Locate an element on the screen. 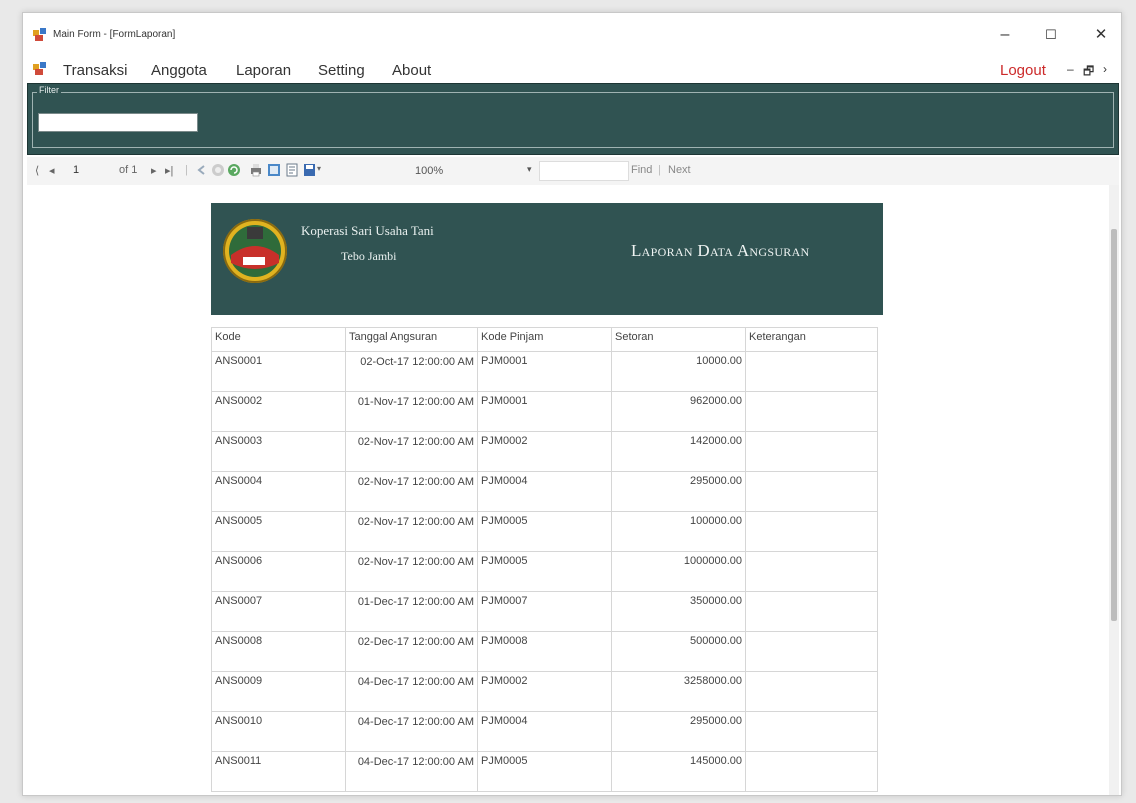 The height and width of the screenshot is (803, 1136). menu-anggota: Anggota is located at coordinates (179, 70).